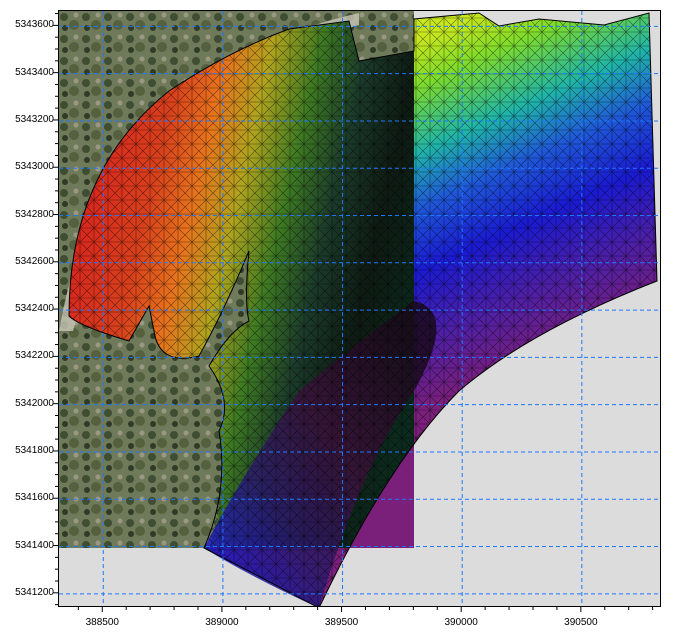 The width and height of the screenshot is (676, 637). What do you see at coordinates (34, 592) in the screenshot?
I see `y-tick-label: 5341200` at bounding box center [34, 592].